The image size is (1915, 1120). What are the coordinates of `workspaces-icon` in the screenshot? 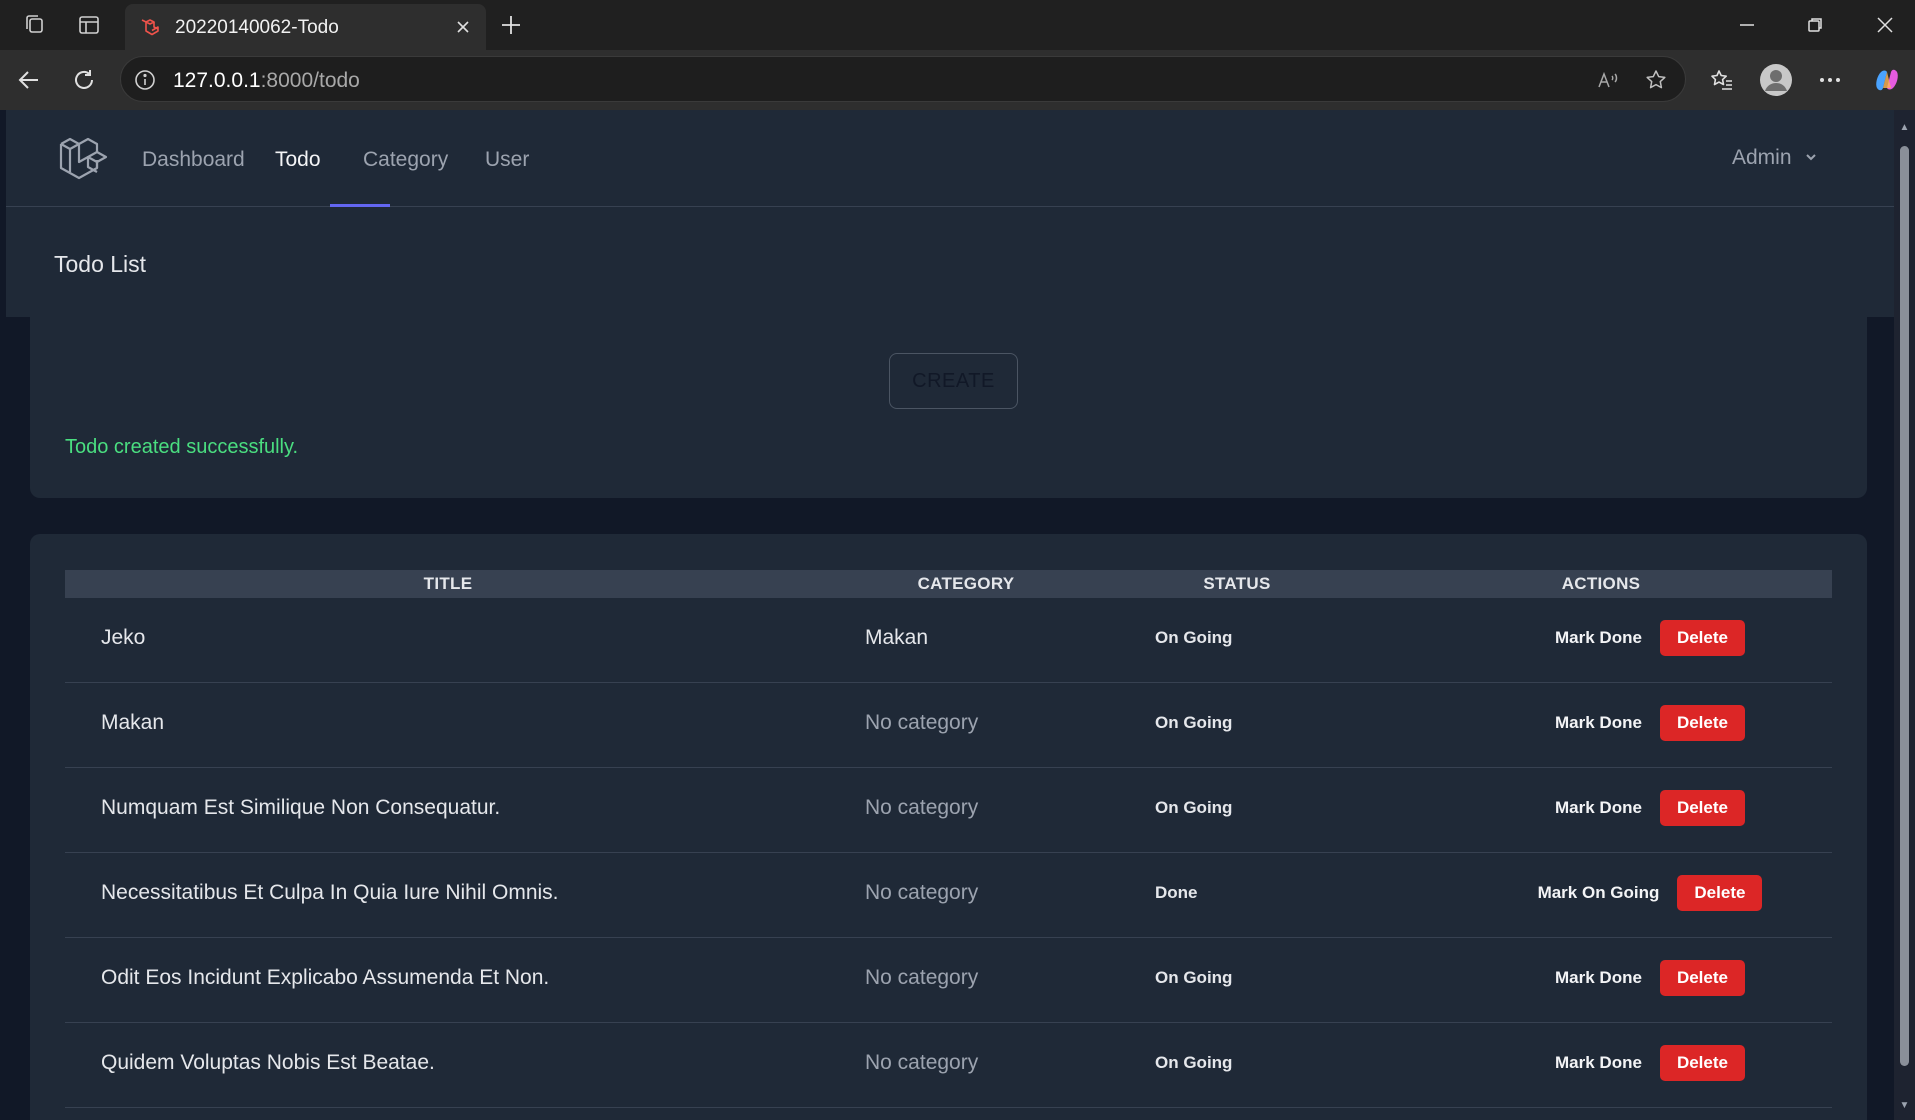 It's located at (35, 25).